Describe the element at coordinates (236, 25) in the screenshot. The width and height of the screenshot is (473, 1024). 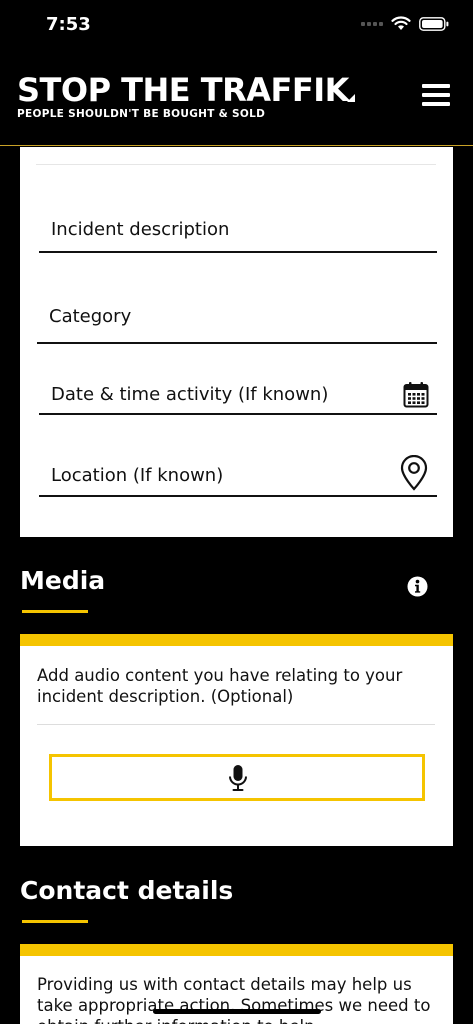
I see `status-bar: 7:53` at that location.